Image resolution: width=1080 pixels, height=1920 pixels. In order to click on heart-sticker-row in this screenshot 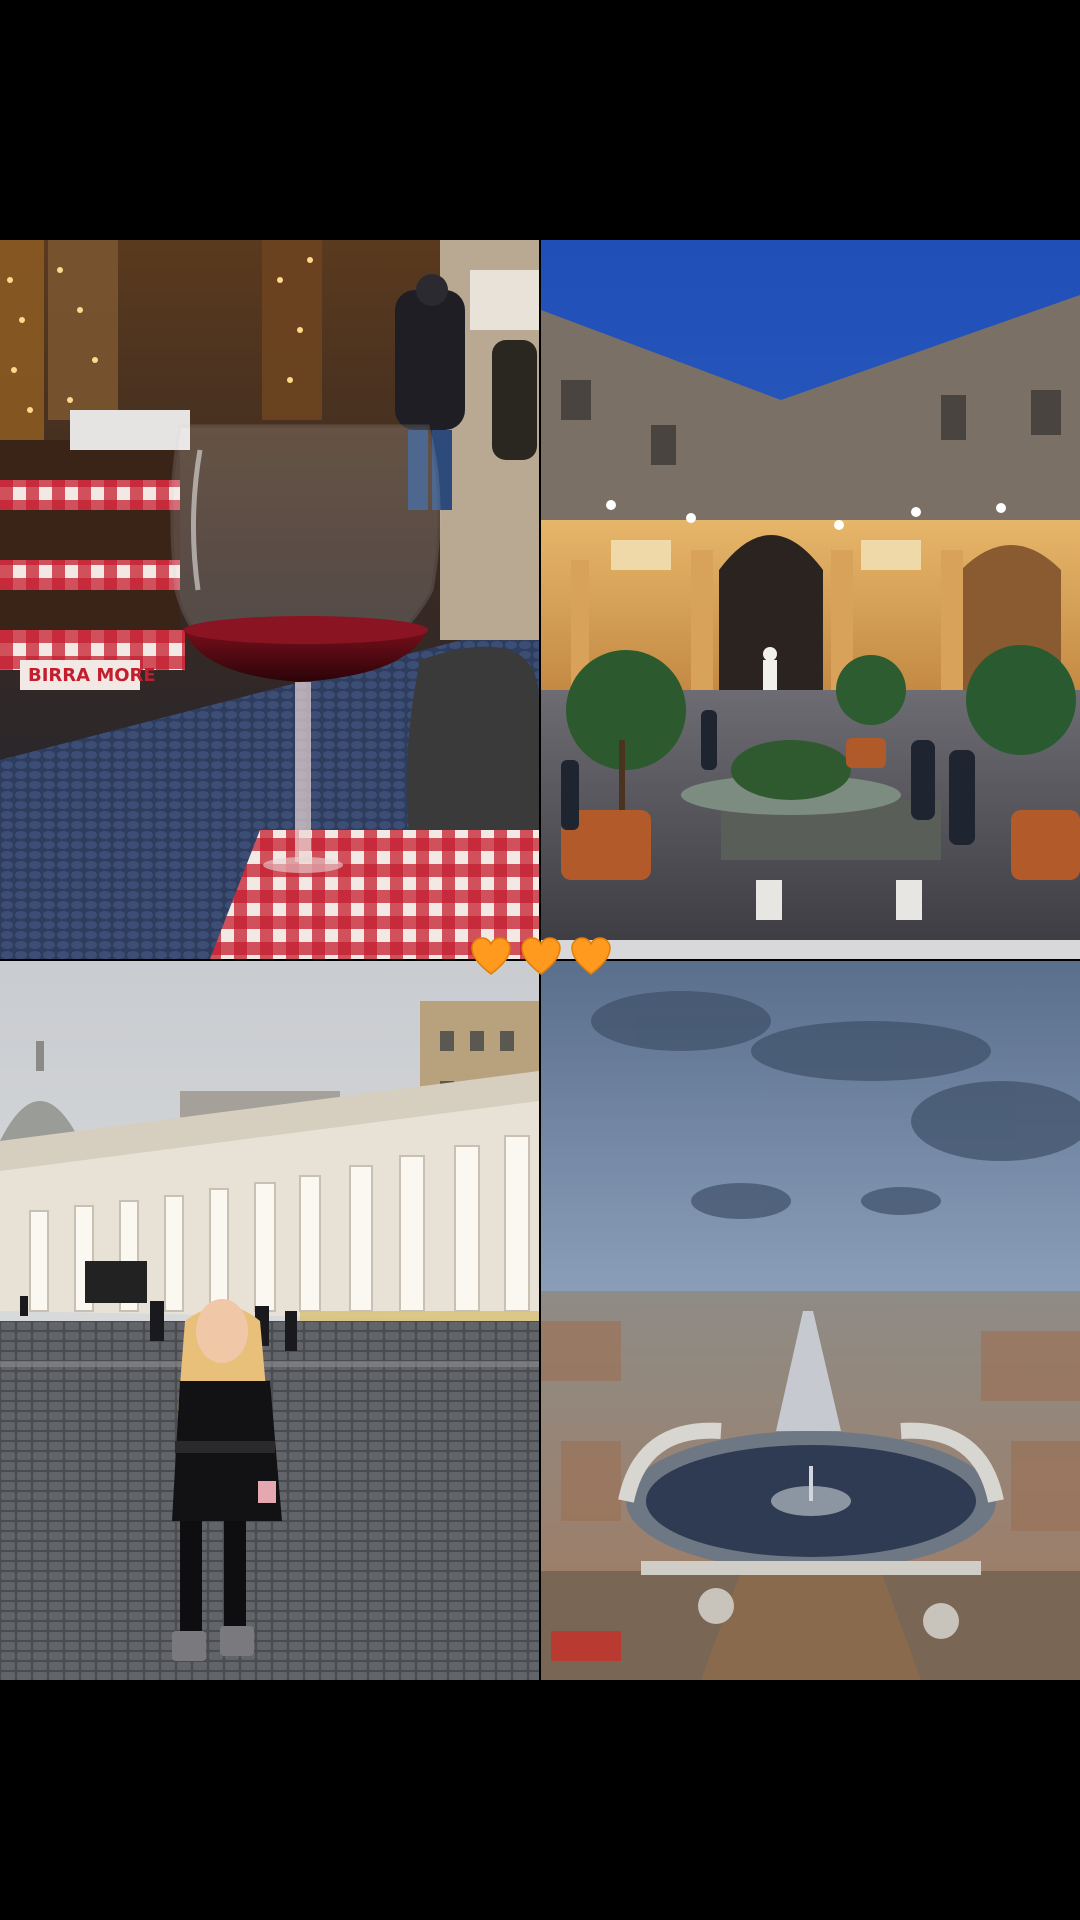, I will do `click(541, 958)`.